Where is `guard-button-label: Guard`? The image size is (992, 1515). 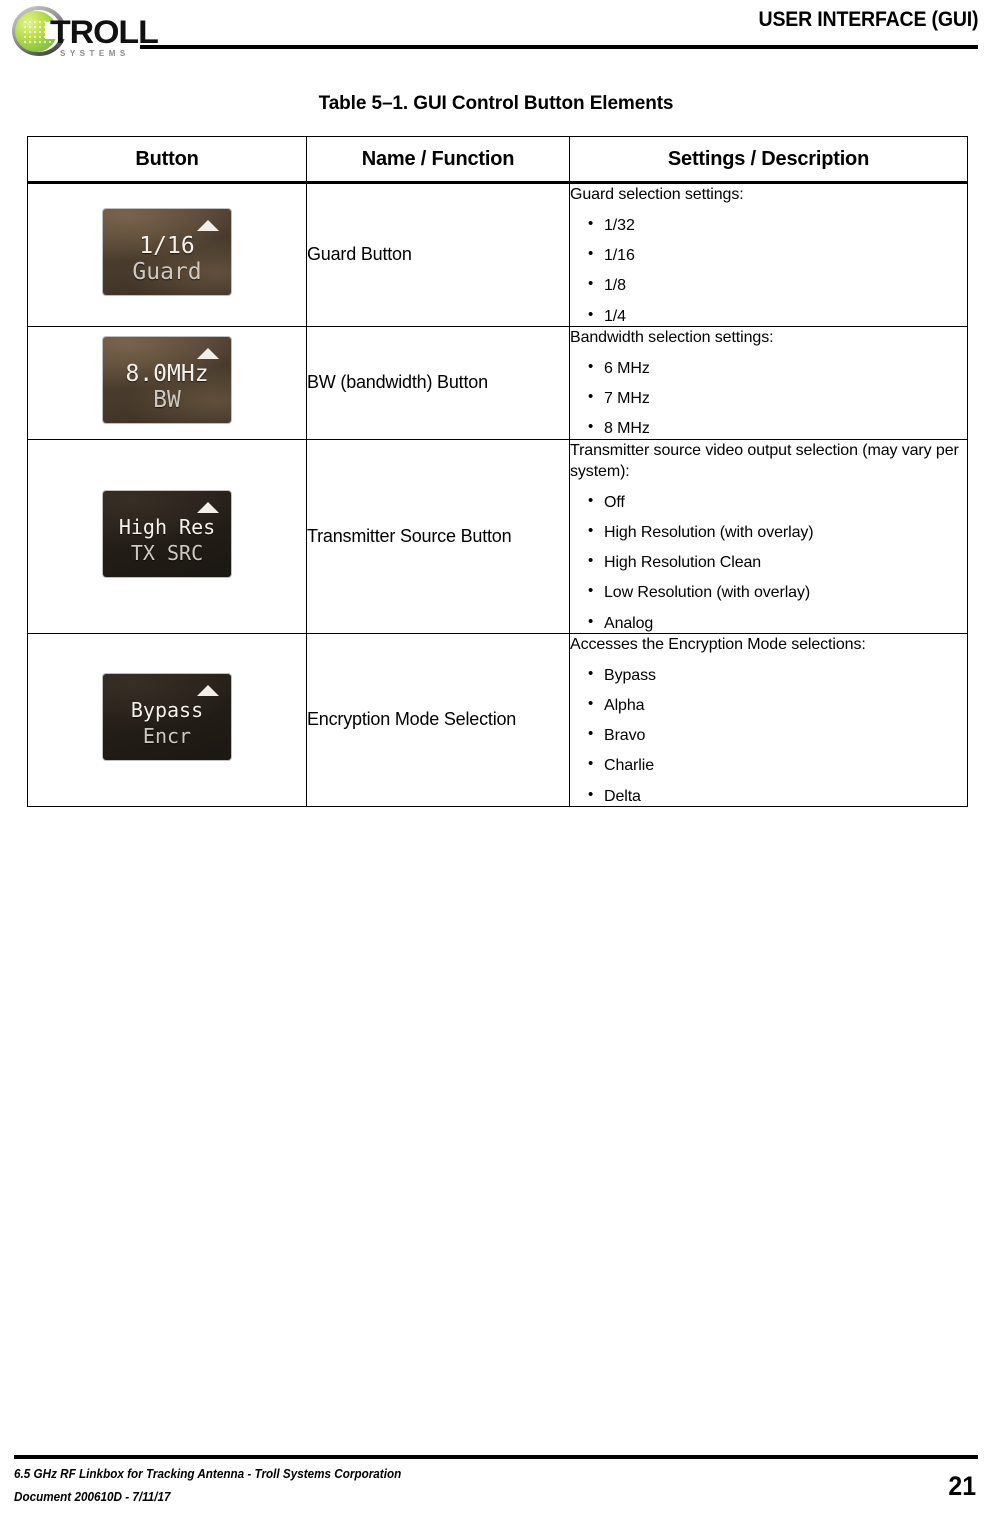
guard-button-label: Guard is located at coordinates (167, 272).